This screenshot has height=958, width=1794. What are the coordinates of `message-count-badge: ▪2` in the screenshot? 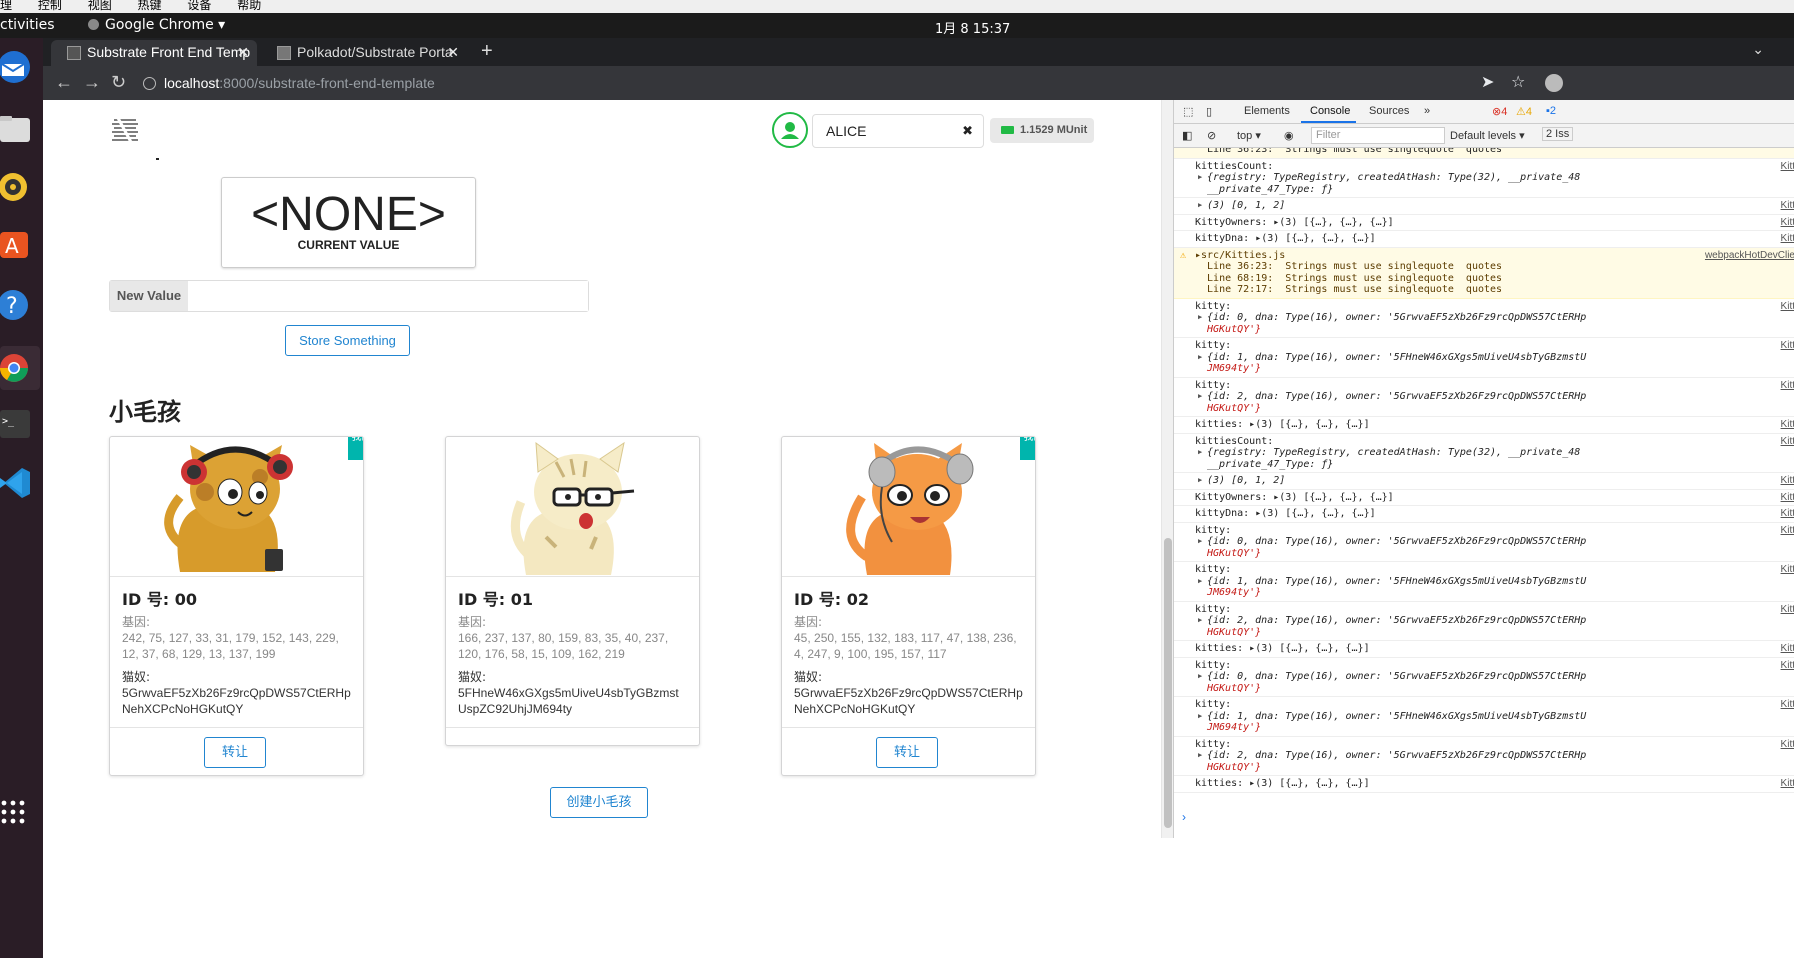 It's located at (1551, 111).